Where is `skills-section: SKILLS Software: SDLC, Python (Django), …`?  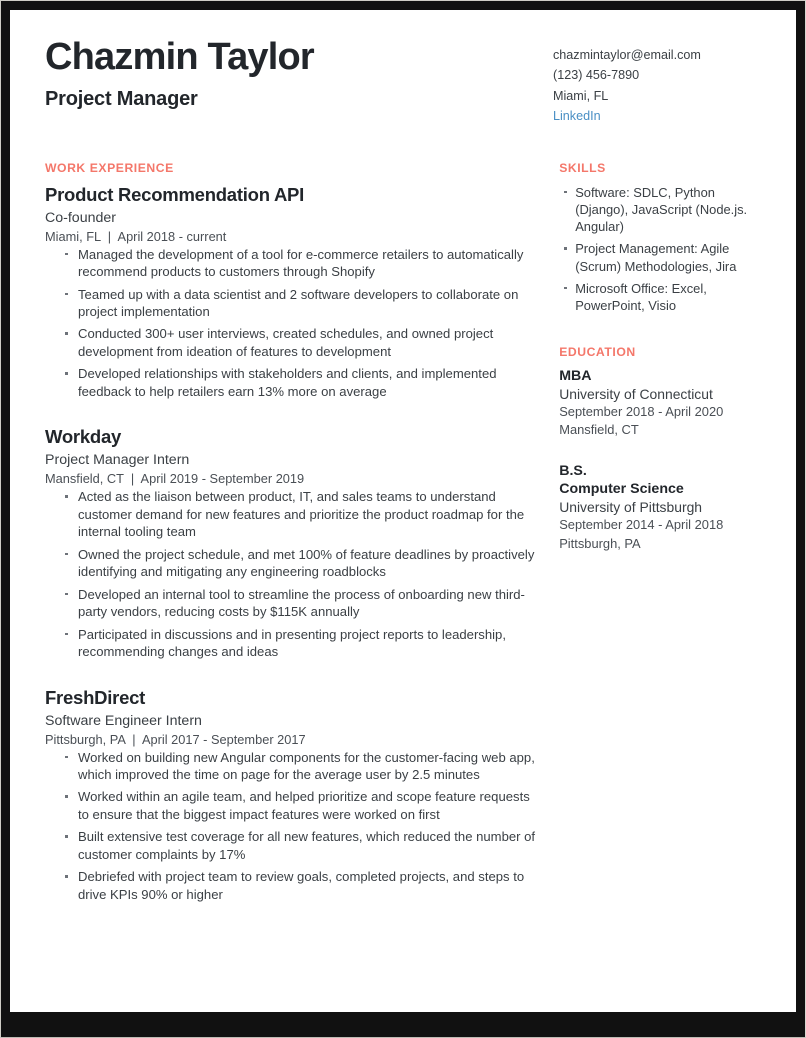 skills-section: SKILLS Software: SDLC, Python (Django), … is located at coordinates (663, 238).